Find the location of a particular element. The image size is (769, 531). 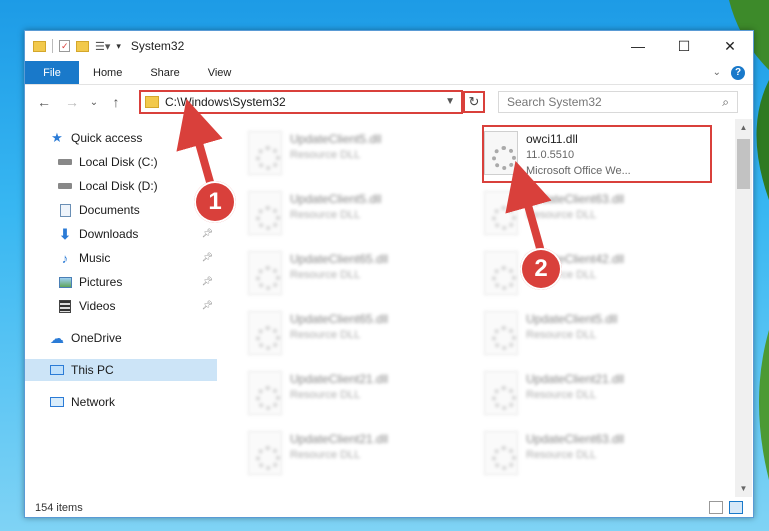

callout-2: 2 is located at coordinates (541, 269).